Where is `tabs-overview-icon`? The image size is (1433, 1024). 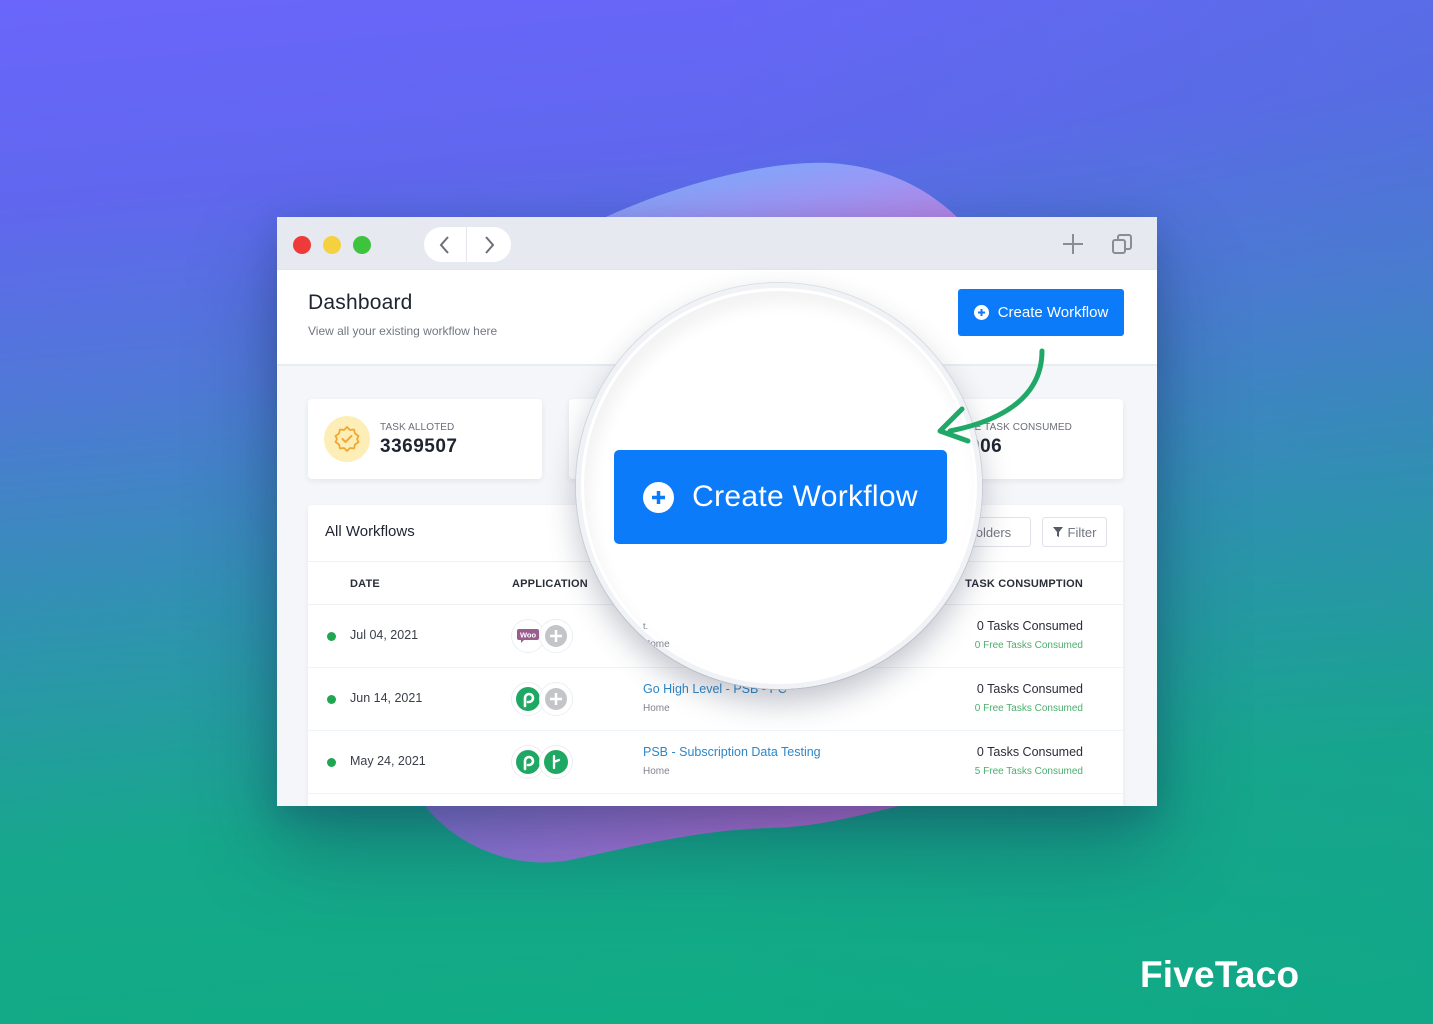
tabs-overview-icon is located at coordinates (1122, 244).